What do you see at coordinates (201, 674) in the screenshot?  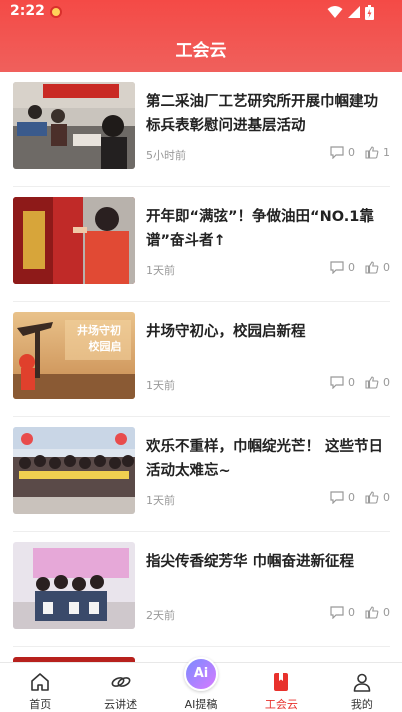 I see `ai-icon: Ai` at bounding box center [201, 674].